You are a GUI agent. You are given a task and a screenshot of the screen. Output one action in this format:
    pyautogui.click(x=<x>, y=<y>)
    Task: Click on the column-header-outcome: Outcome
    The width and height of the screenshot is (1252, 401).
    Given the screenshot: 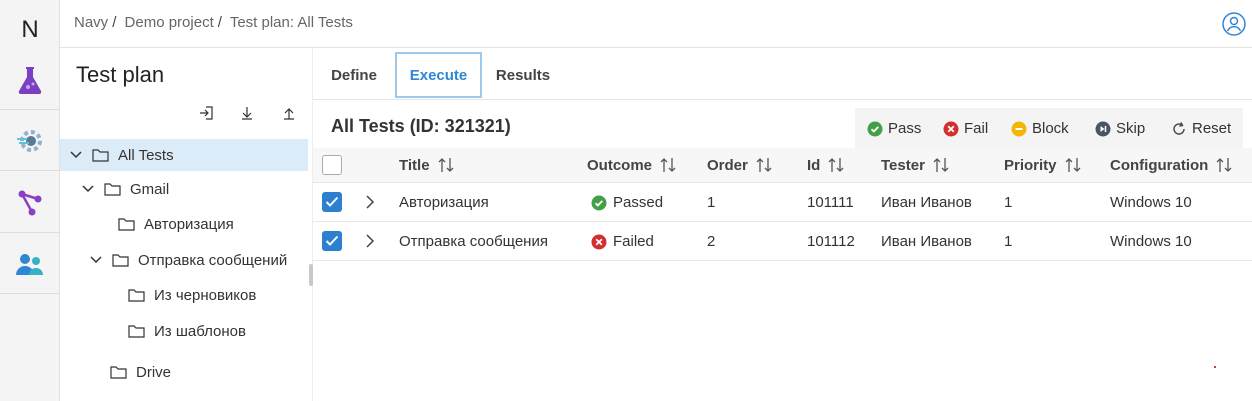 What is the action you would take?
    pyautogui.click(x=631, y=165)
    